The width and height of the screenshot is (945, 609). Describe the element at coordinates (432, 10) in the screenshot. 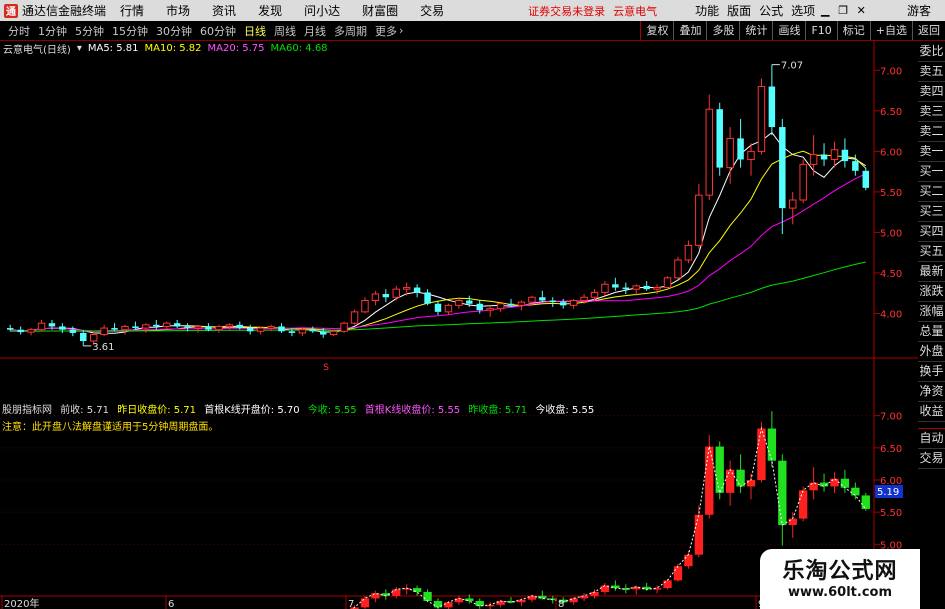

I see `menu-trade: 交易` at that location.